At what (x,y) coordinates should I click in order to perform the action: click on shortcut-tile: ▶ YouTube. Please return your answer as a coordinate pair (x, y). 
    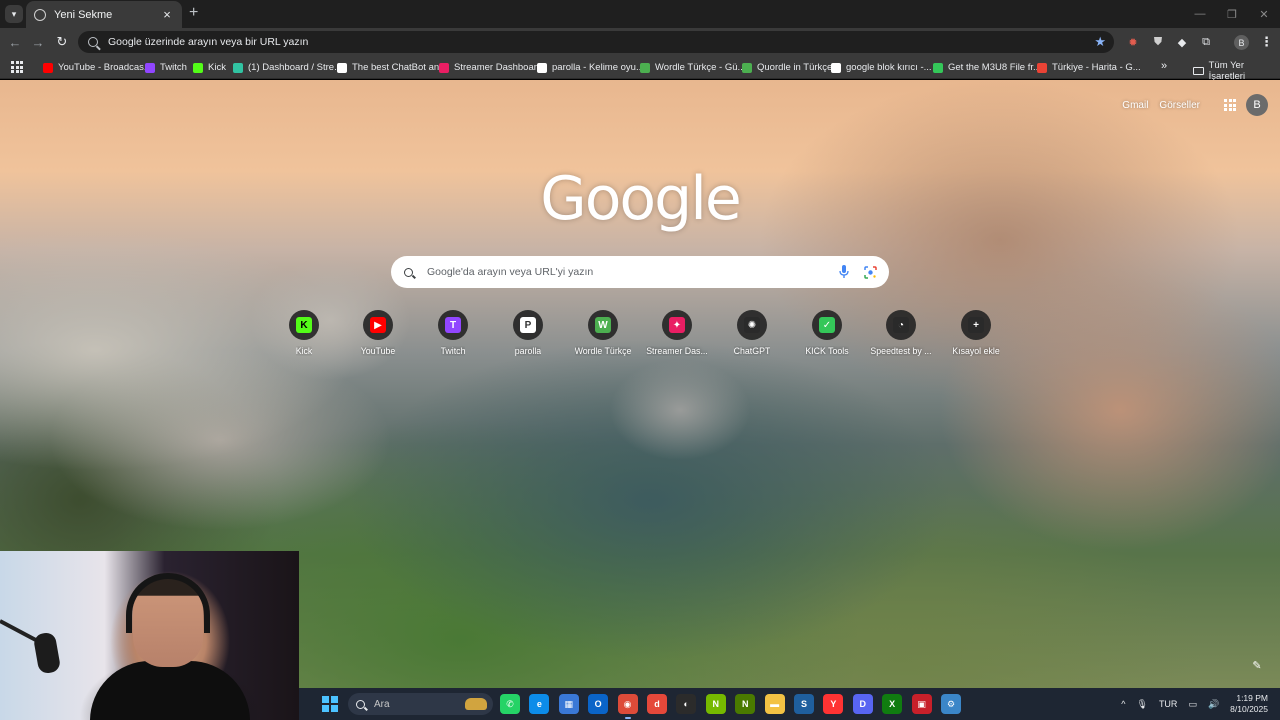
    Looking at the image, I should click on (378, 333).